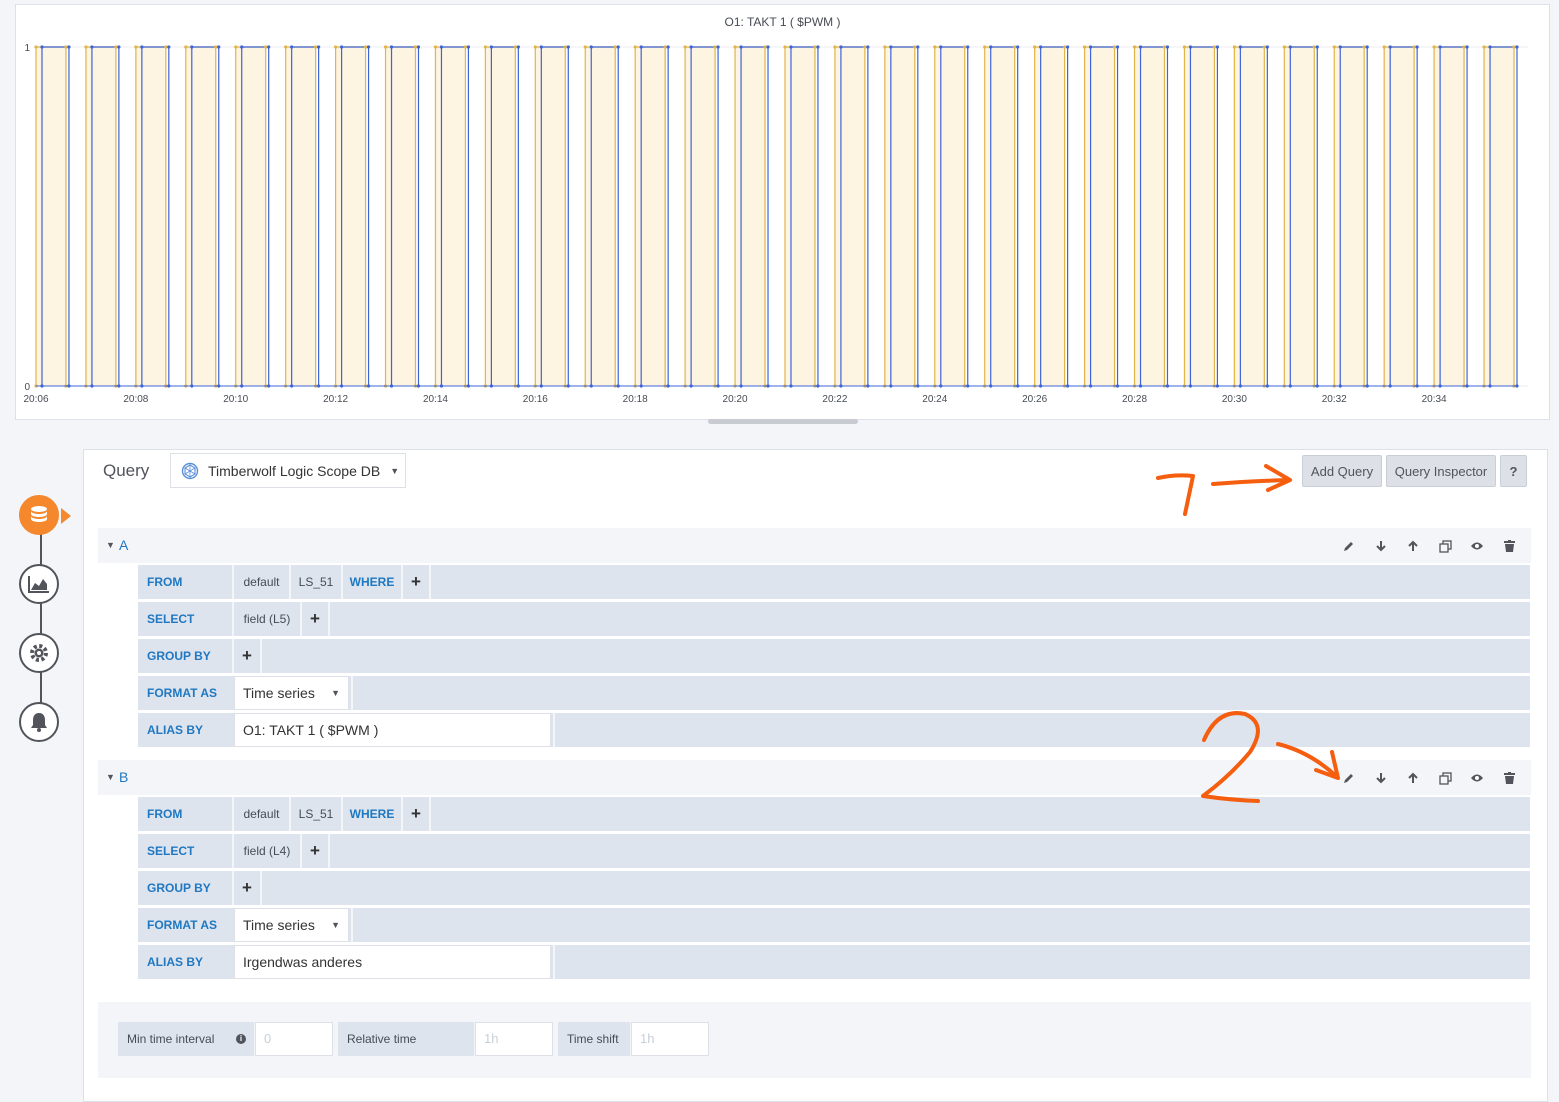 This screenshot has width=1559, height=1102. I want to click on query-refid: B, so click(123, 777).